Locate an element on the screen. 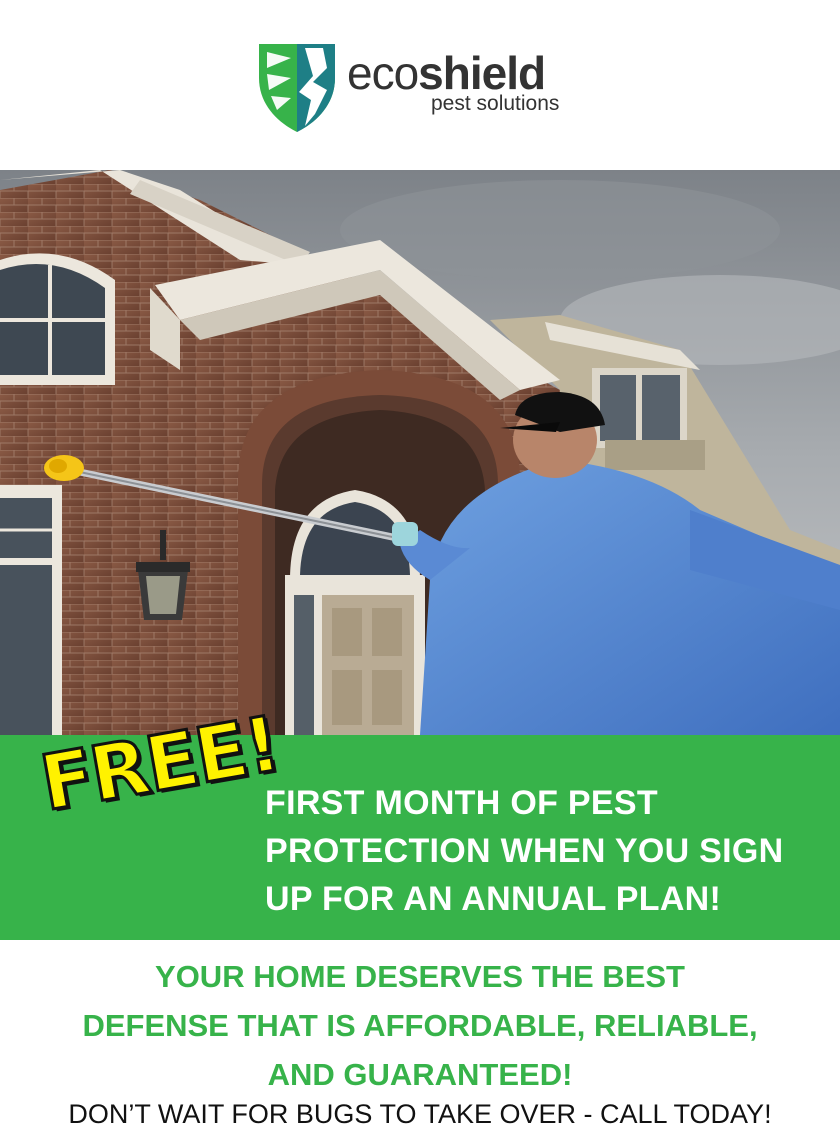  brand-logo: ecoshield pest solutions is located at coordinates (425, 88).